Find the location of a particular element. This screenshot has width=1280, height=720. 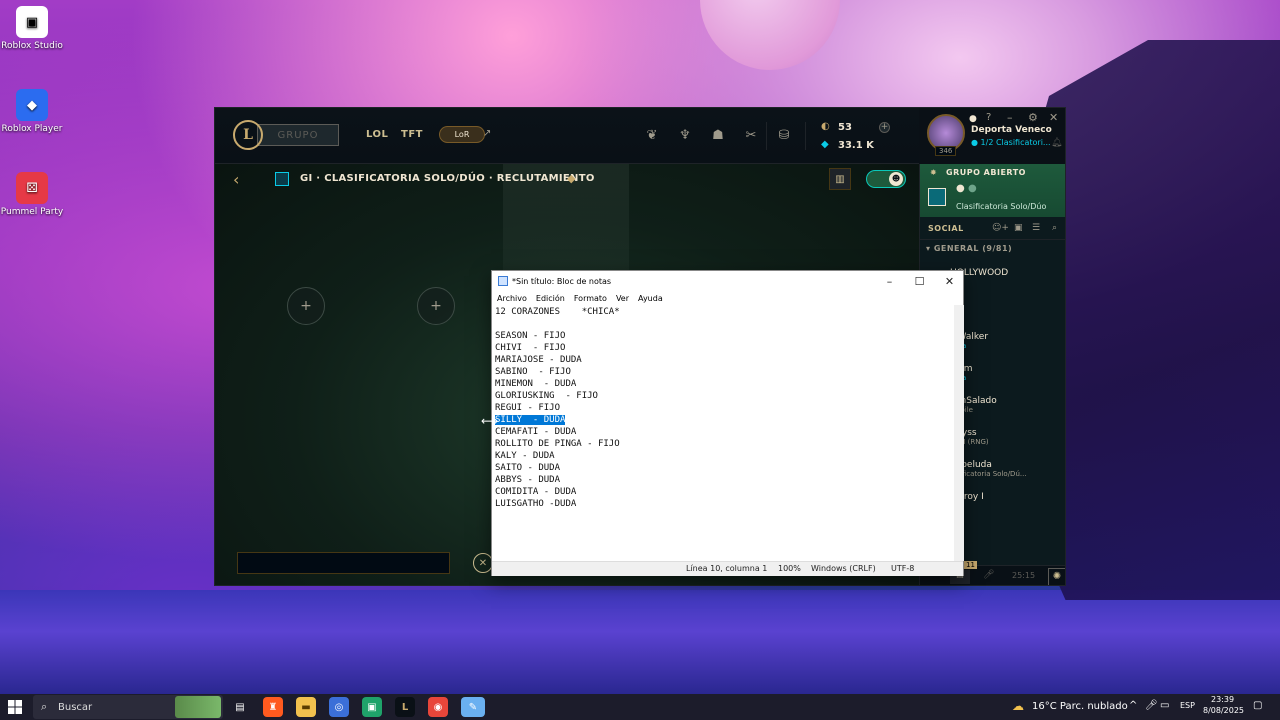

group-members-icon: ● is located at coordinates (972, 188).